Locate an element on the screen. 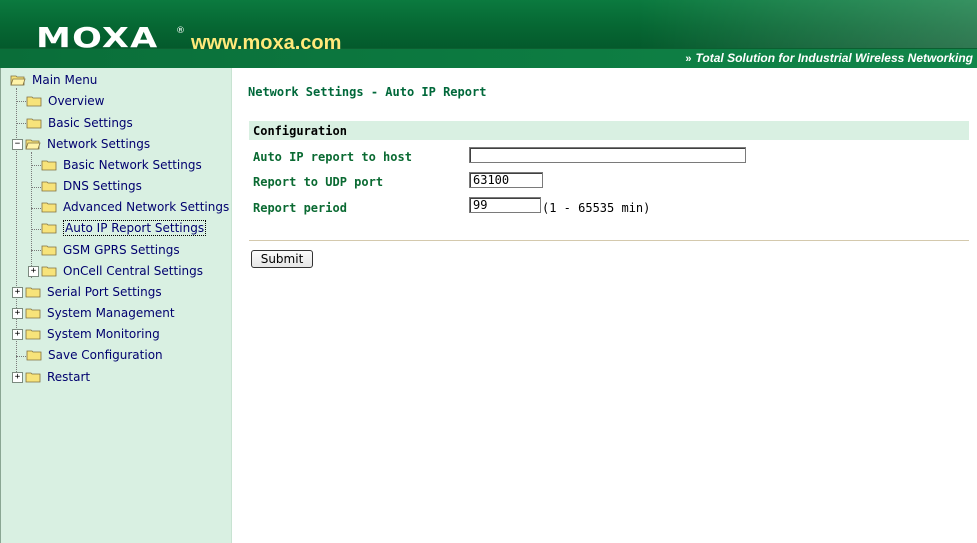 The width and height of the screenshot is (977, 543). collapse-icon: − is located at coordinates (17, 144).